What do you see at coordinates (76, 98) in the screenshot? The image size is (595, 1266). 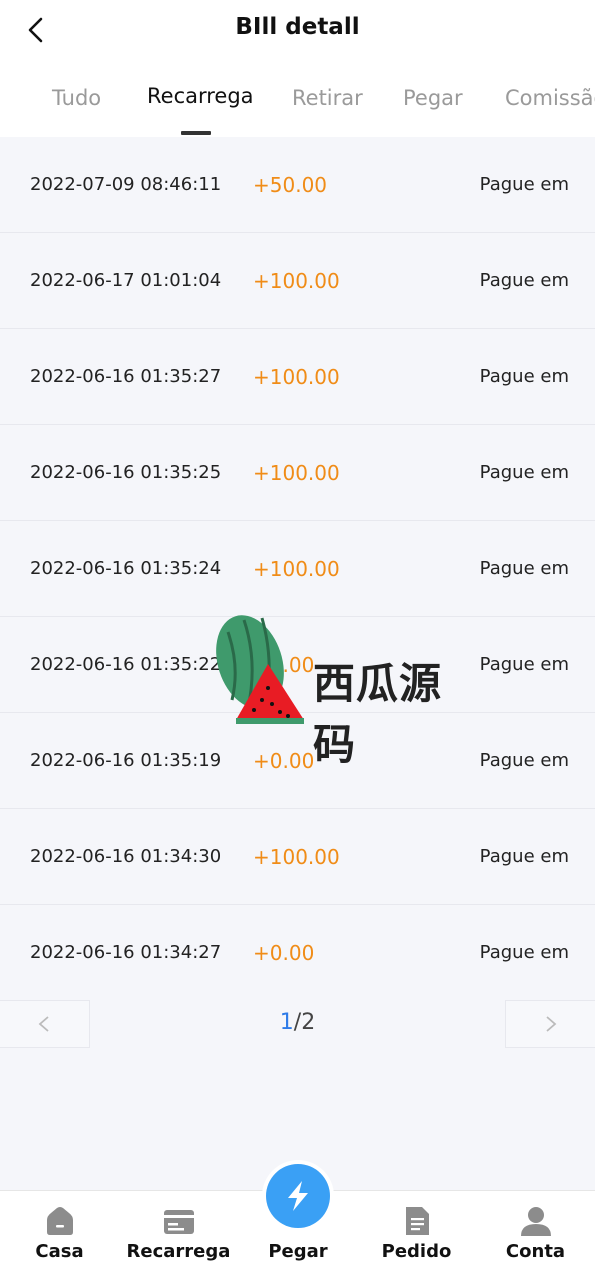 I see `tab-all: Tudo` at bounding box center [76, 98].